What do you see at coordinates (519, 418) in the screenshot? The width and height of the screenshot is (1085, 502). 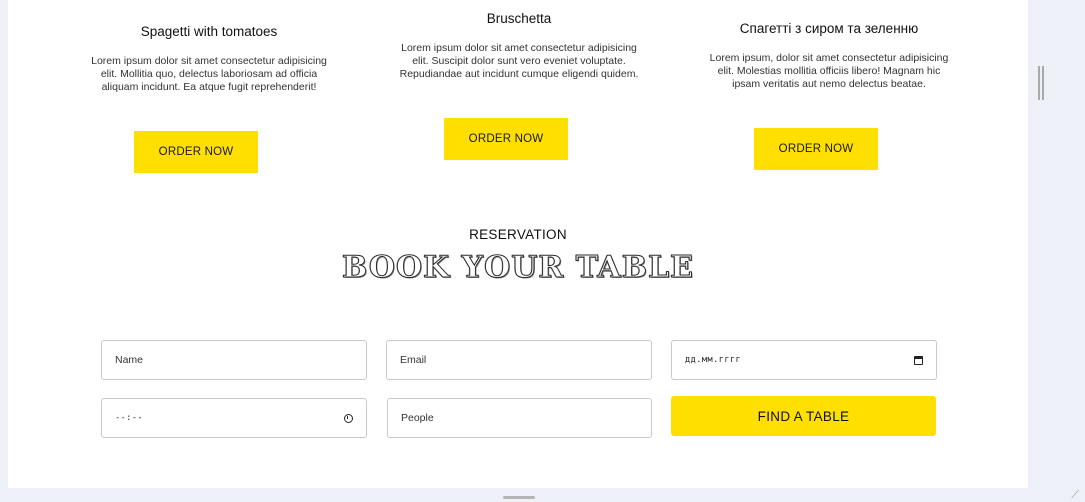 I see `people-input: People` at bounding box center [519, 418].